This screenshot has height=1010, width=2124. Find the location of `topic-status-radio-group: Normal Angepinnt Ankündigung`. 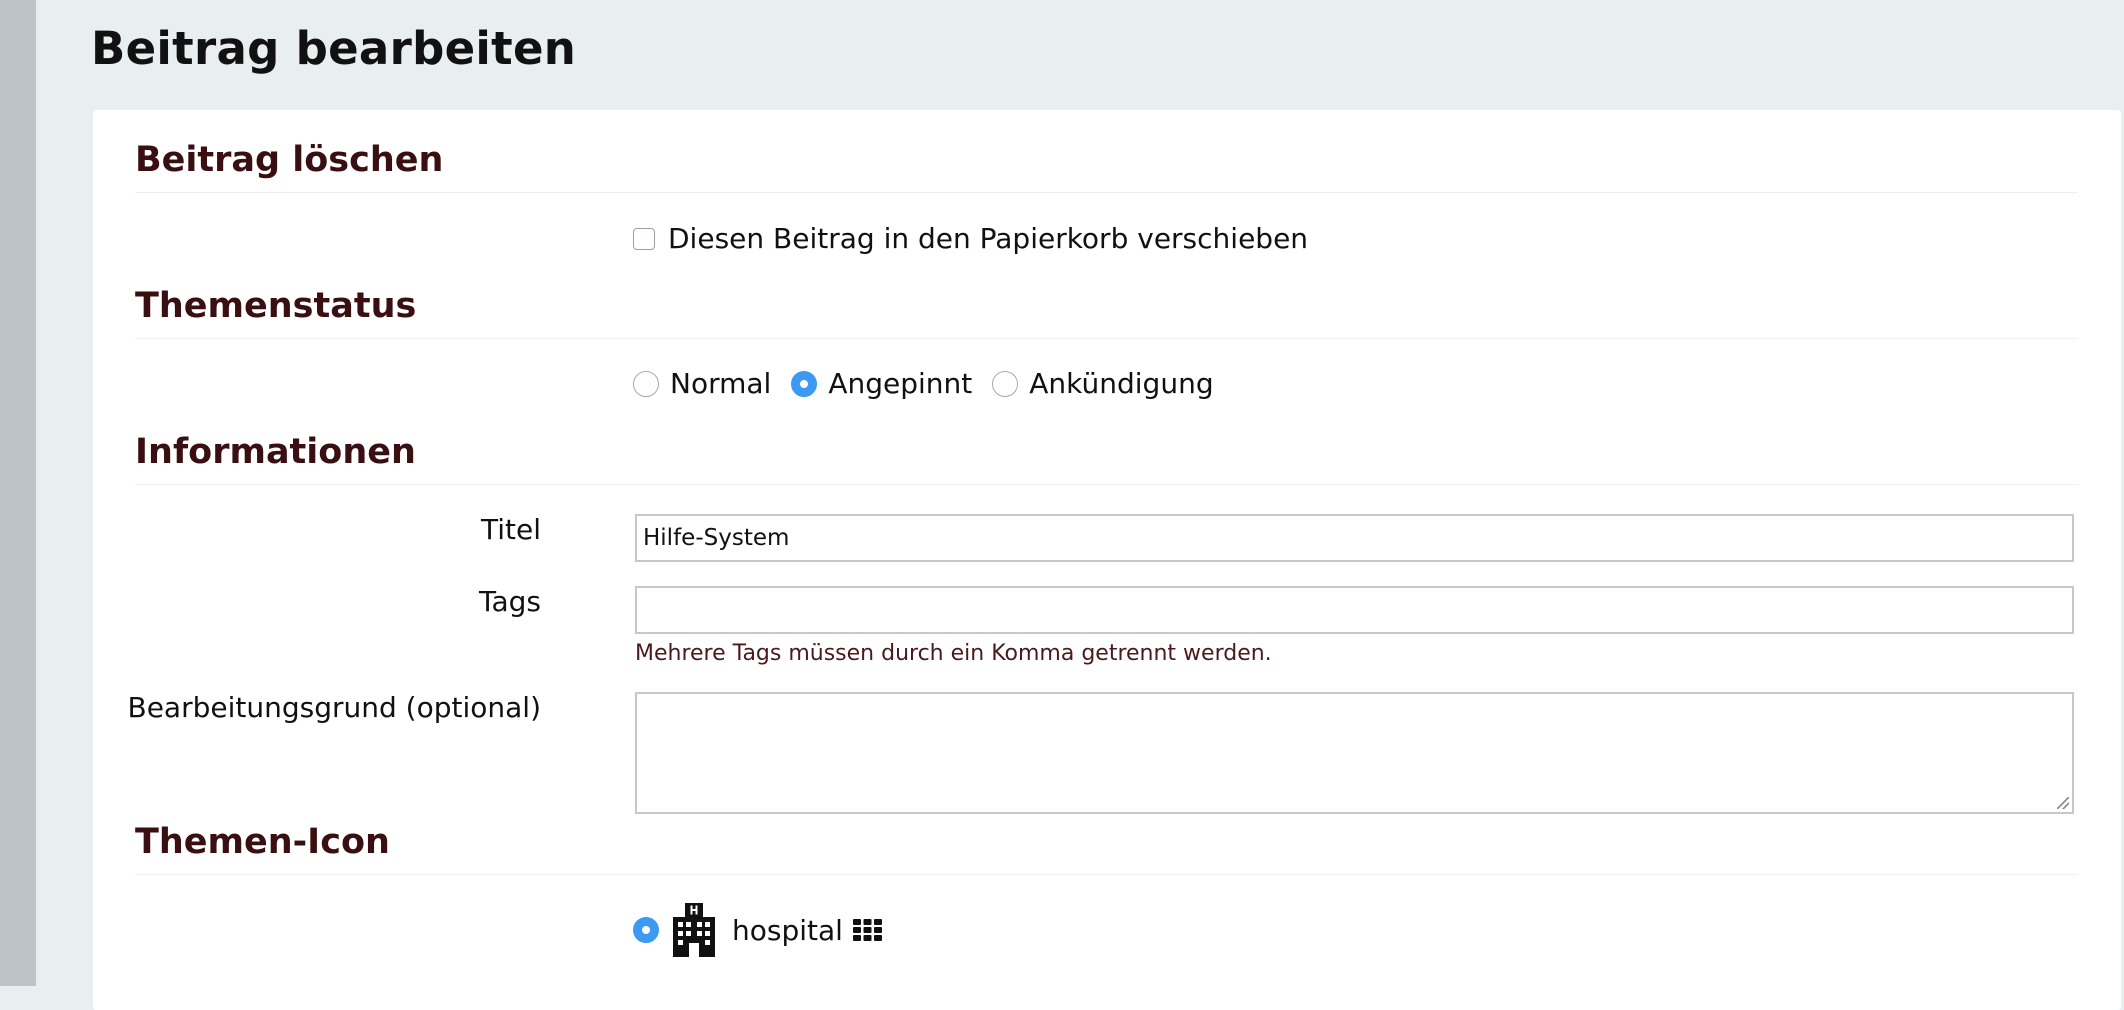

topic-status-radio-group: Normal Angepinnt Ankündigung is located at coordinates (933, 383).